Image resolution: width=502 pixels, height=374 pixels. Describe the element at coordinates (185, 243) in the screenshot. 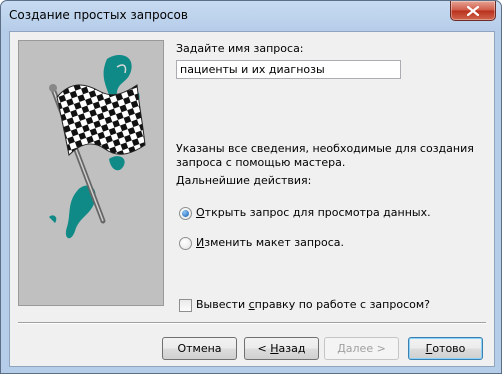

I see `radio-modify-design` at that location.